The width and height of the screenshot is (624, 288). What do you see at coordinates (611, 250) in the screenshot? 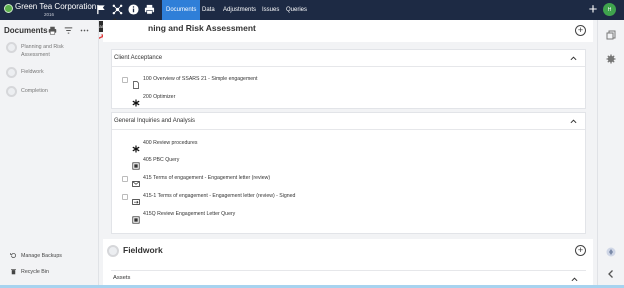
I see `navigator-icon` at bounding box center [611, 250].